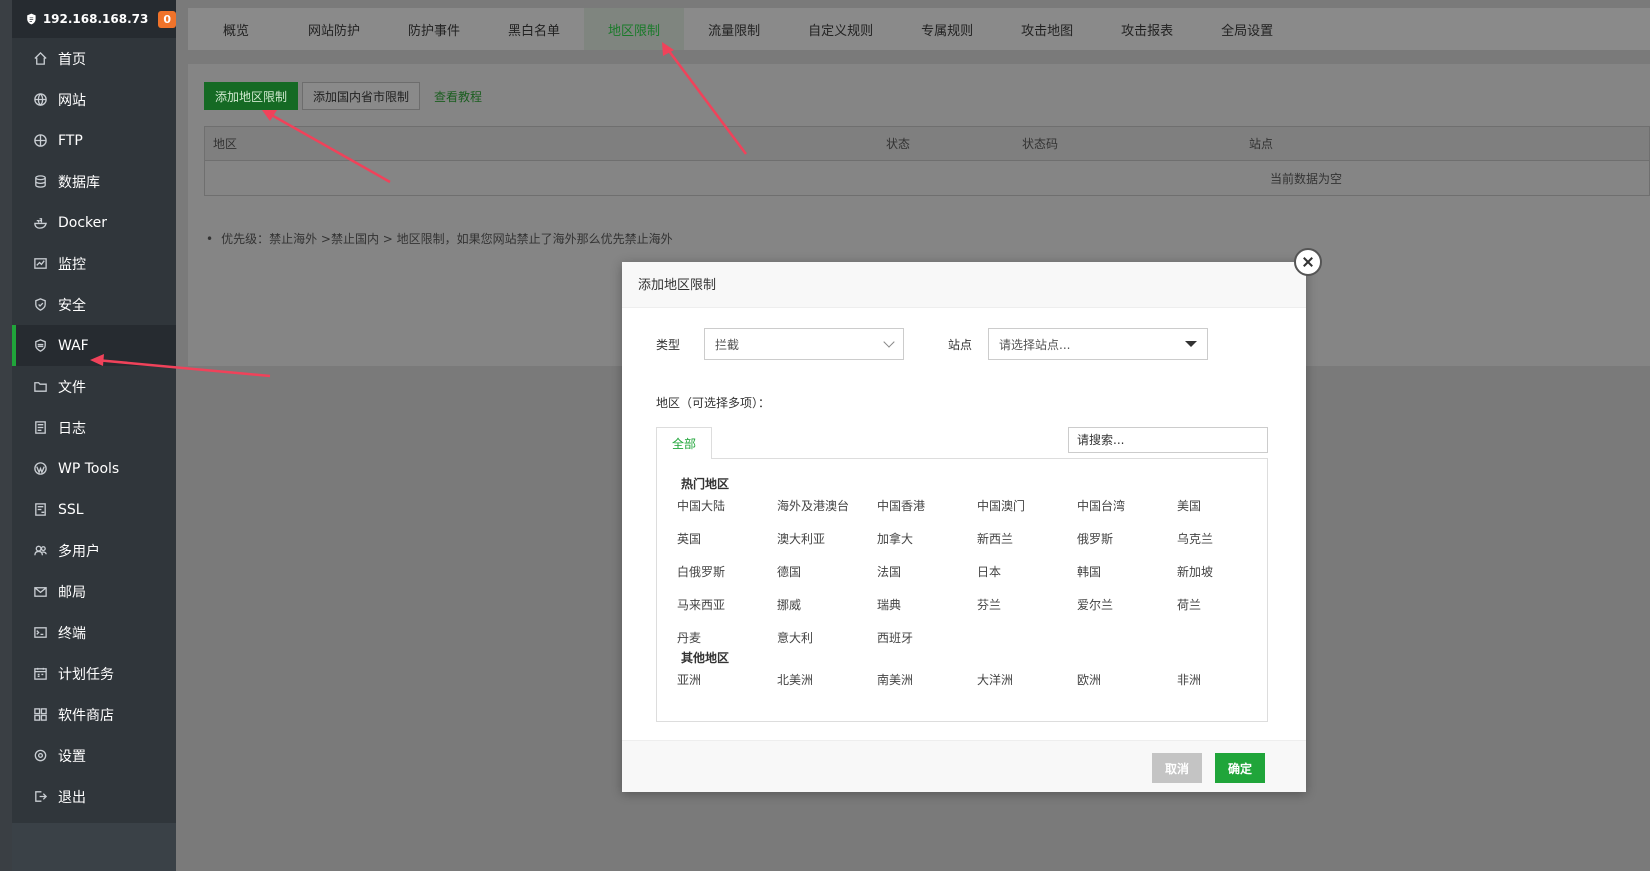 This screenshot has height=871, width=1650. I want to click on tab-6: 自定义规则, so click(840, 29).